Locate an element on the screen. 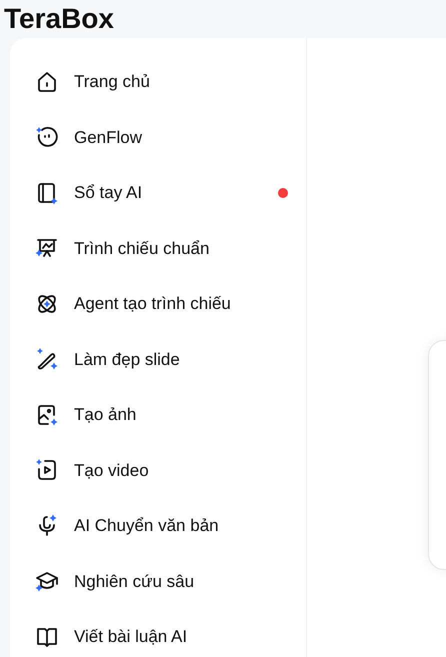  video-icon is located at coordinates (47, 470).